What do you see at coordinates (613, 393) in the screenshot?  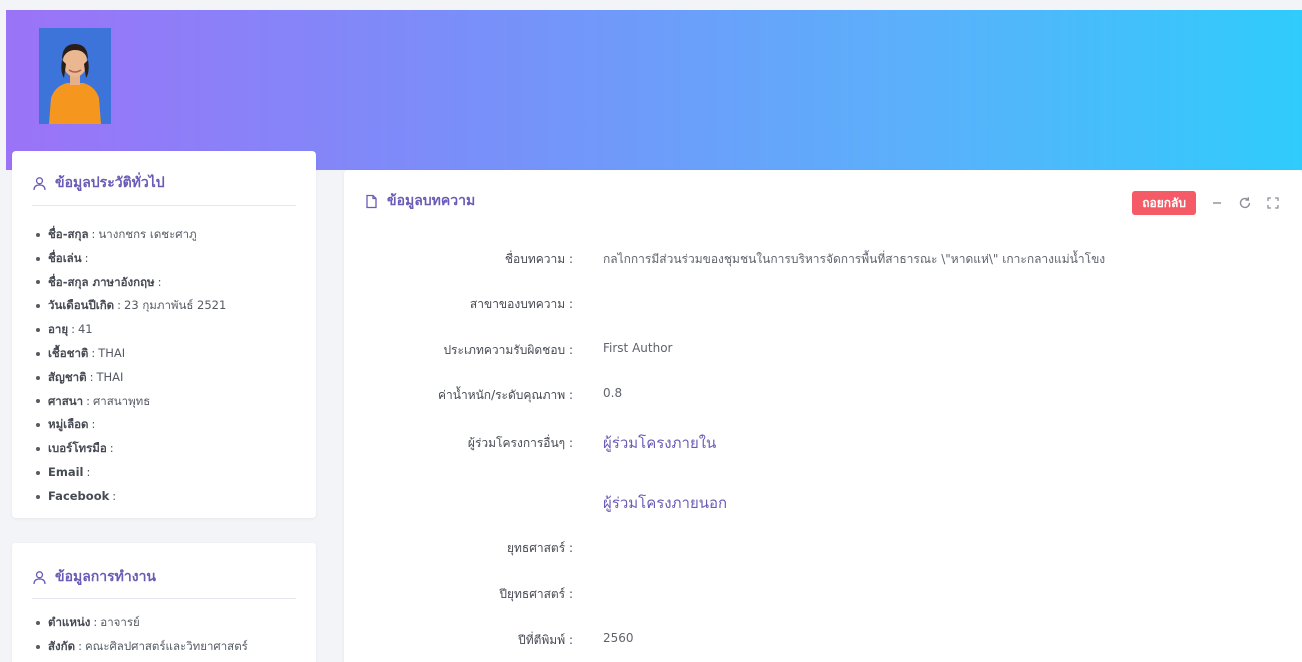 I see `field-value: 0.8` at bounding box center [613, 393].